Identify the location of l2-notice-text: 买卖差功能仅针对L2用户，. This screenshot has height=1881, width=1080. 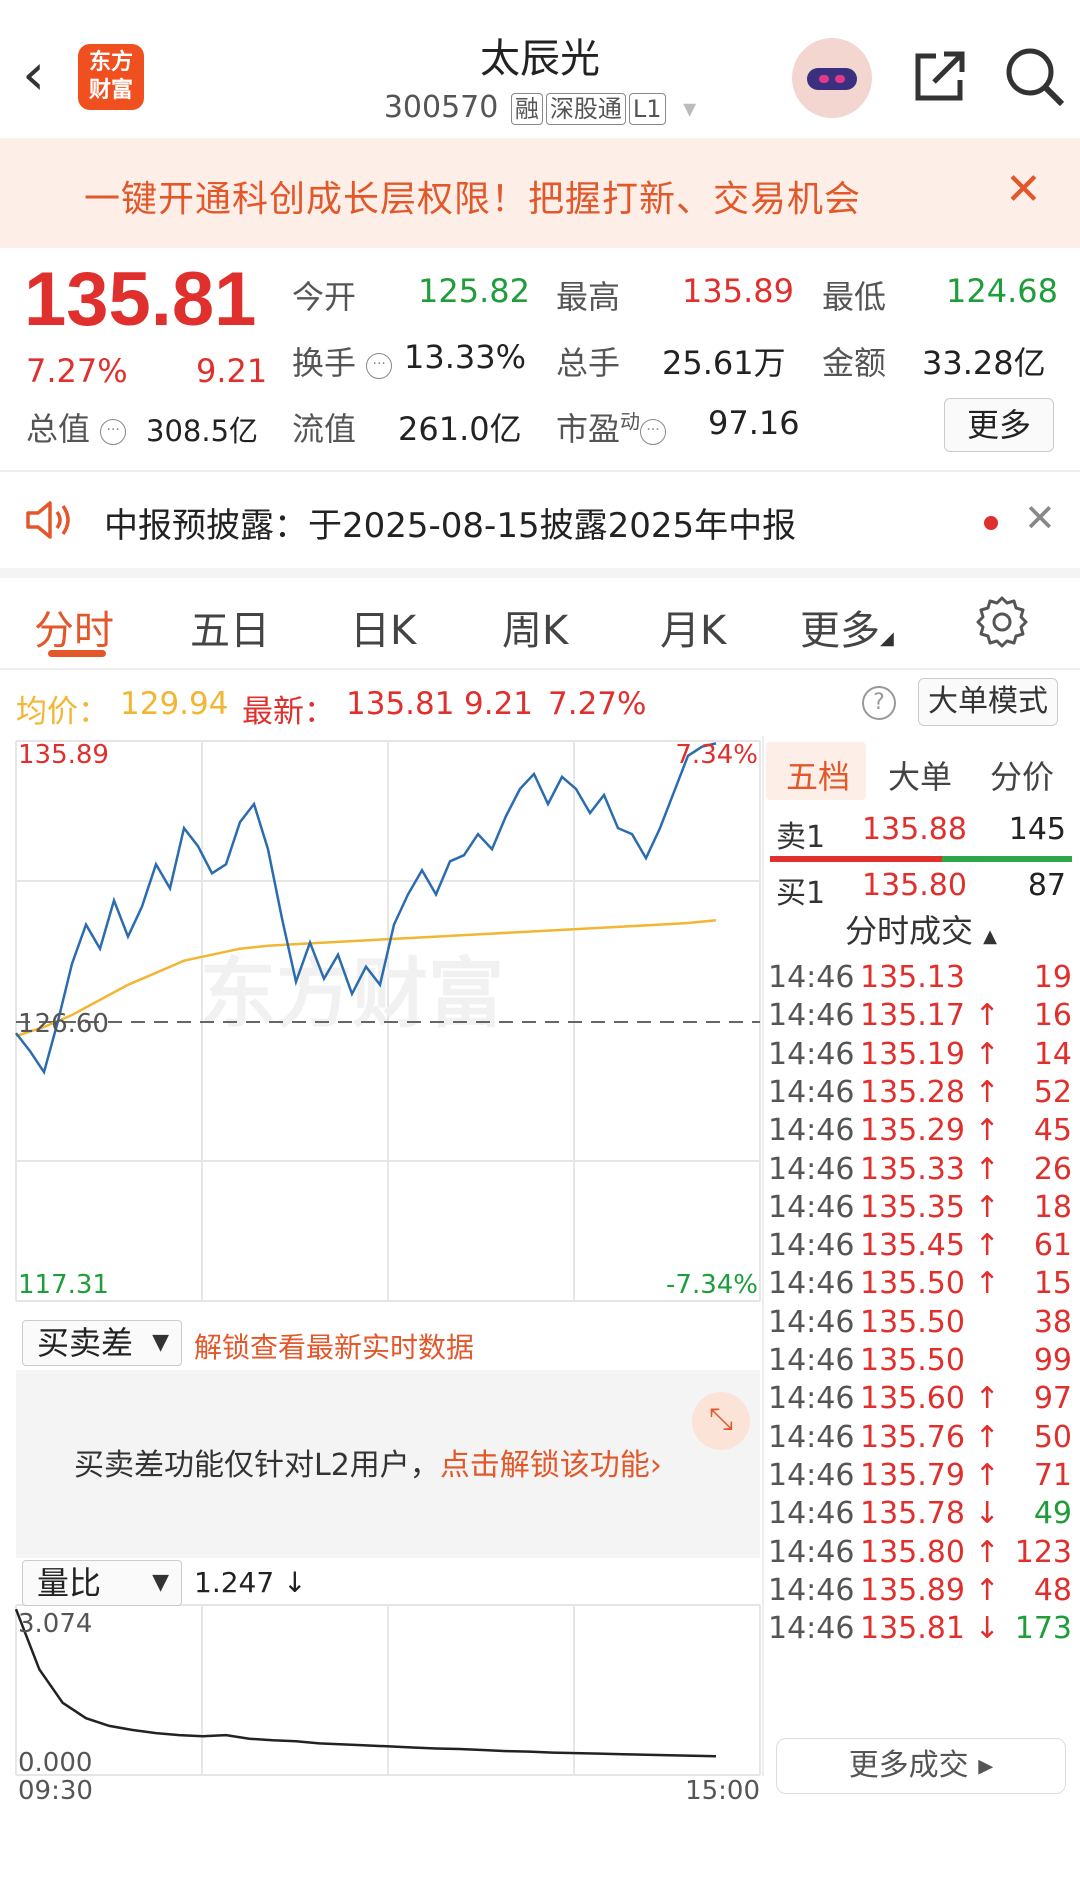
(257, 1465).